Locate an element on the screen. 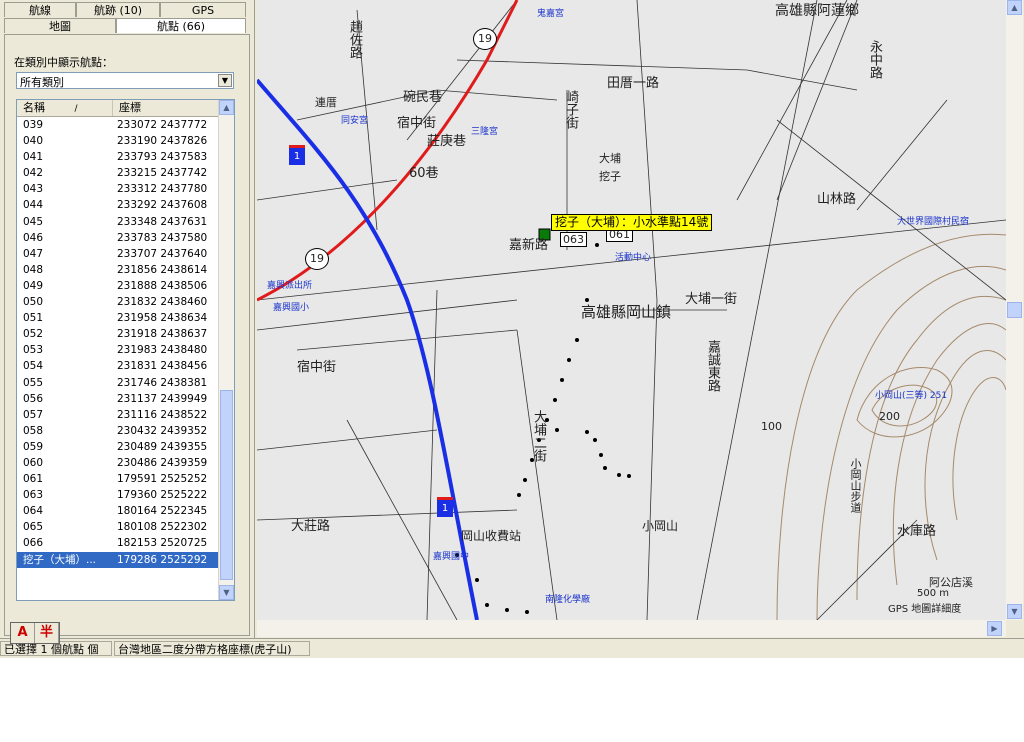 The height and width of the screenshot is (742, 1024). waypoint-name: 039 is located at coordinates (33, 125).